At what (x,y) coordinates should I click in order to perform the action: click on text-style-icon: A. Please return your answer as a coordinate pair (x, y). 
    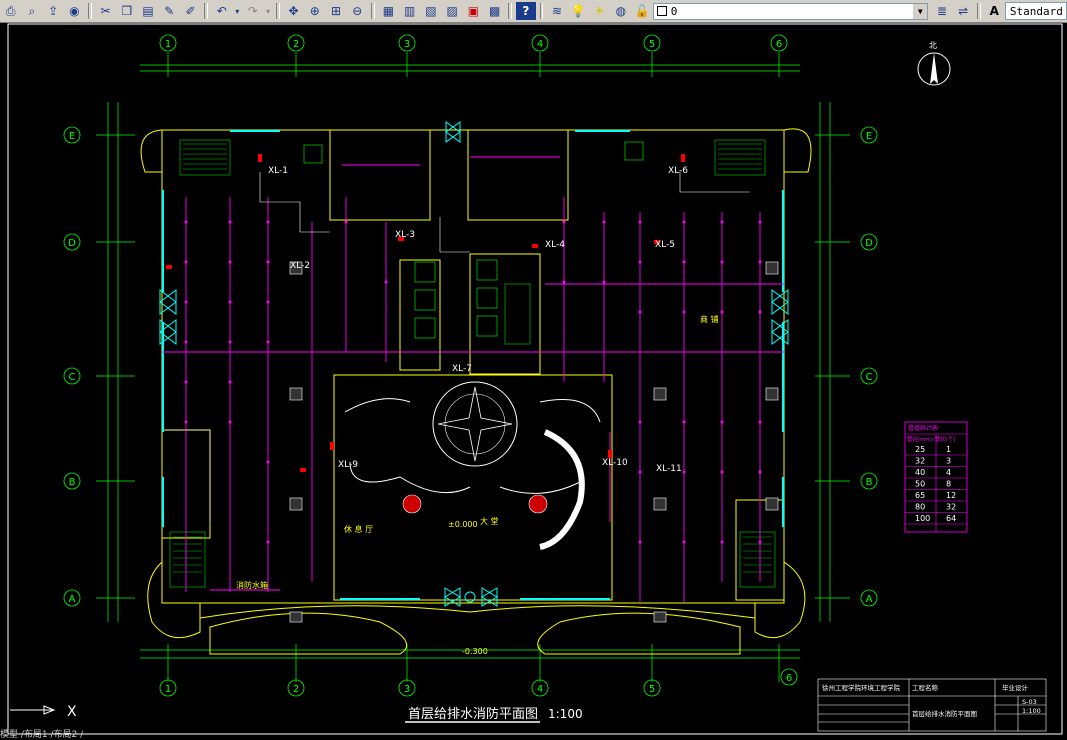
    Looking at the image, I should click on (994, 11).